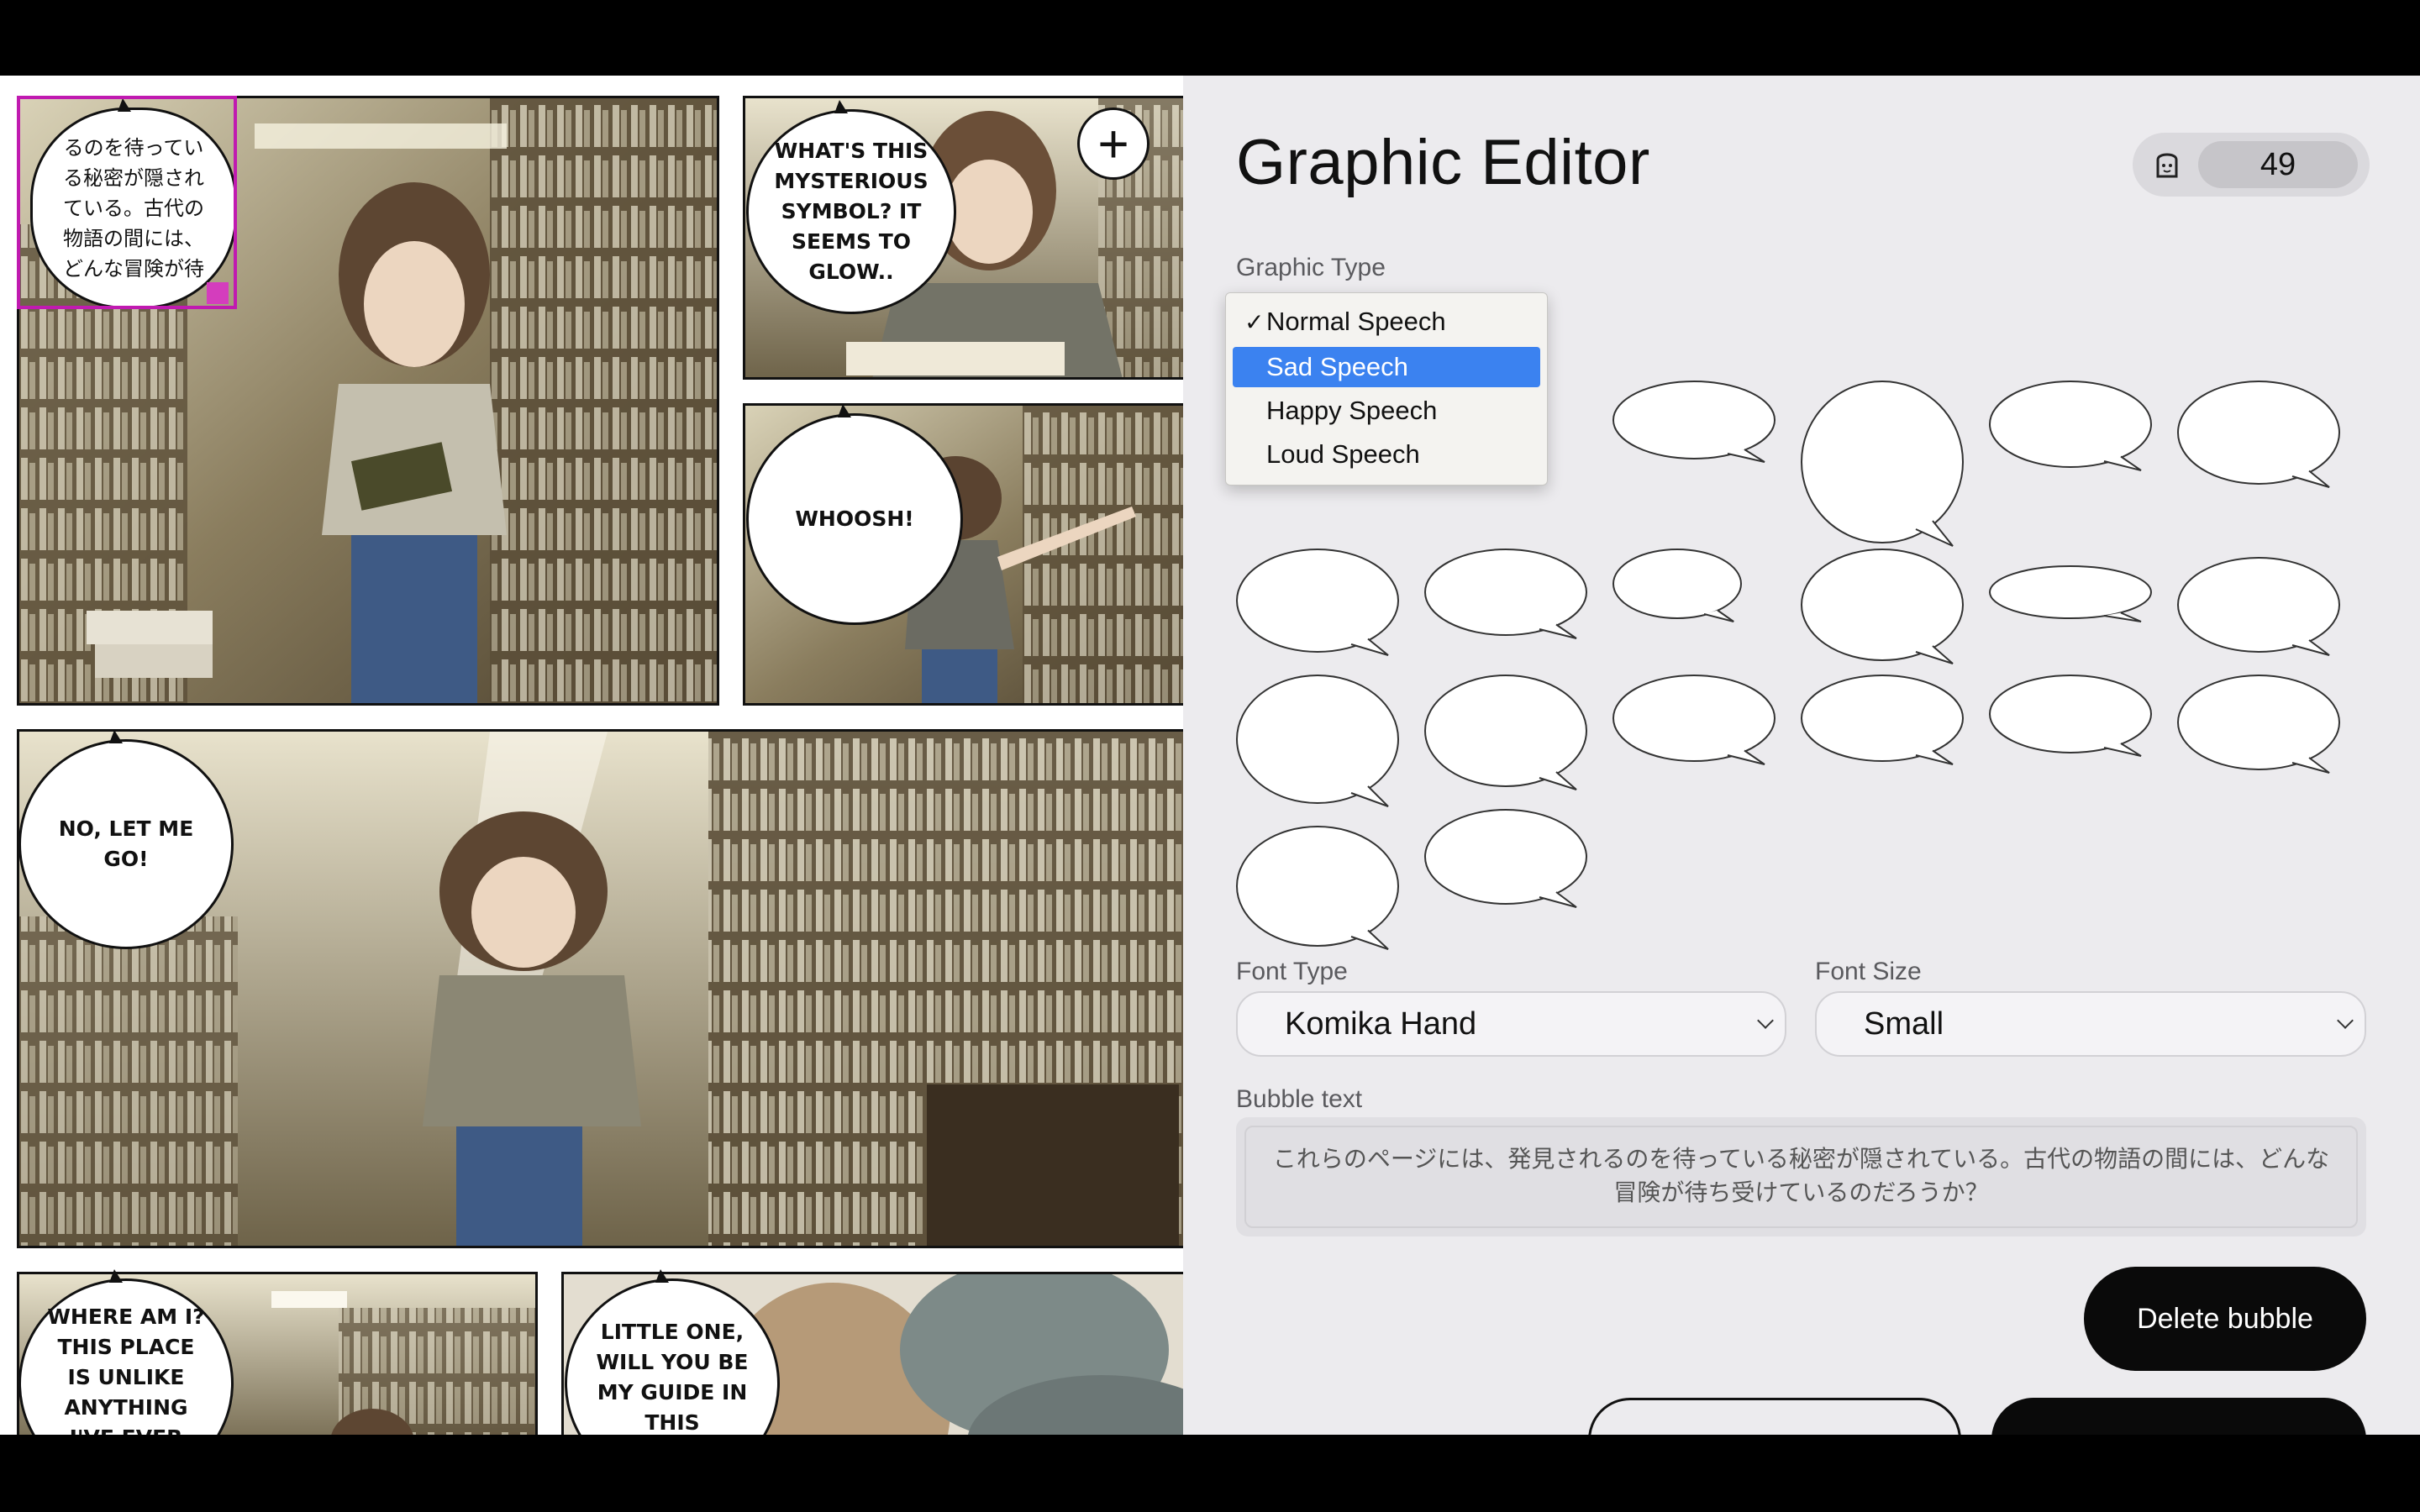 The image size is (2420, 1512). What do you see at coordinates (1904, 1023) in the screenshot?
I see `font-size-value: Small` at bounding box center [1904, 1023].